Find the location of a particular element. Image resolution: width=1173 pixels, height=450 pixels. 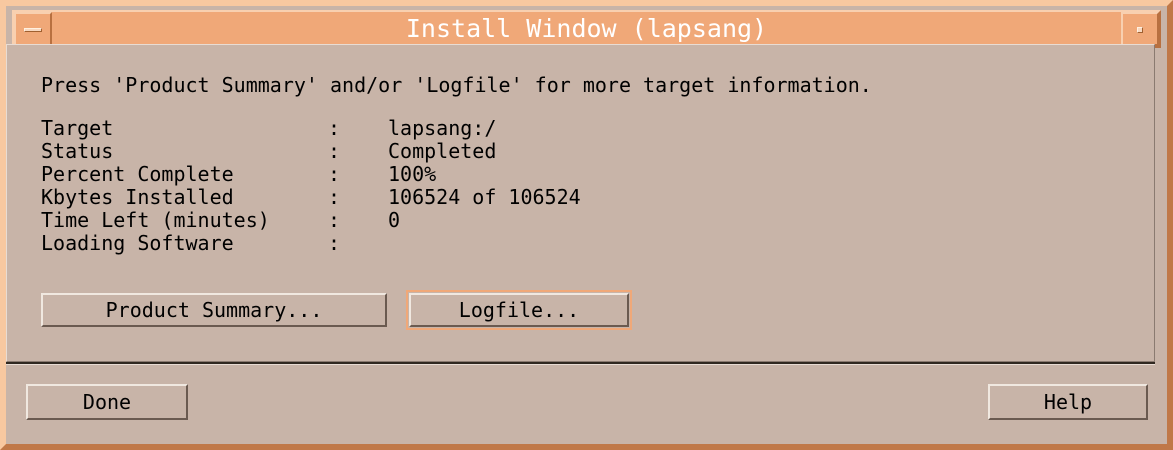

separator is located at coordinates (580, 363).